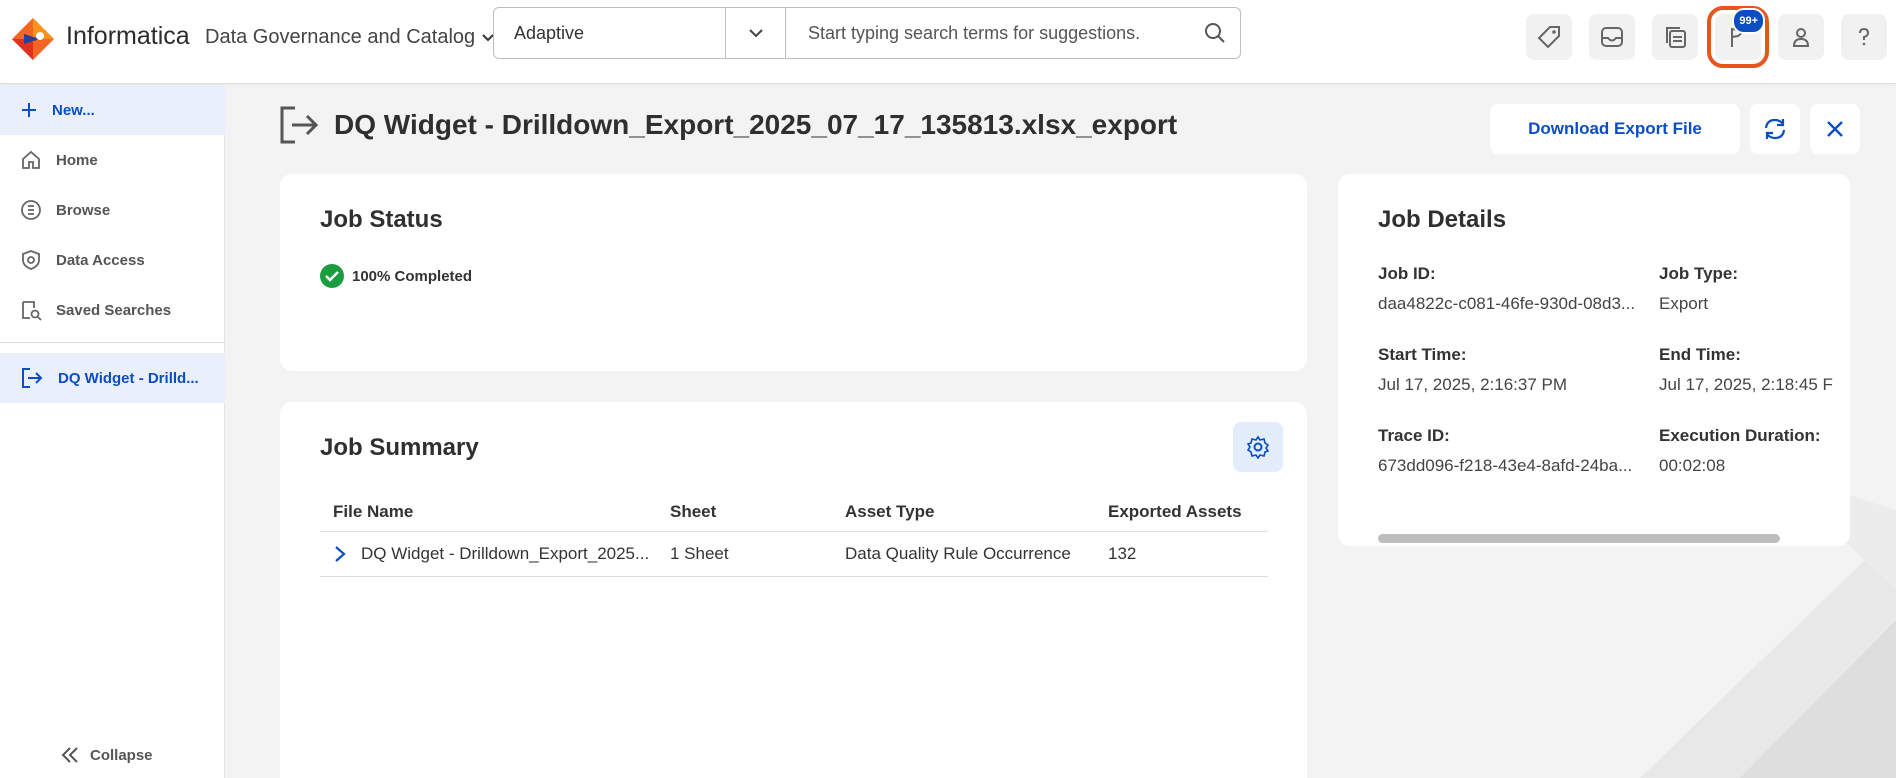  I want to click on chevron-right-icon, so click(340, 554).